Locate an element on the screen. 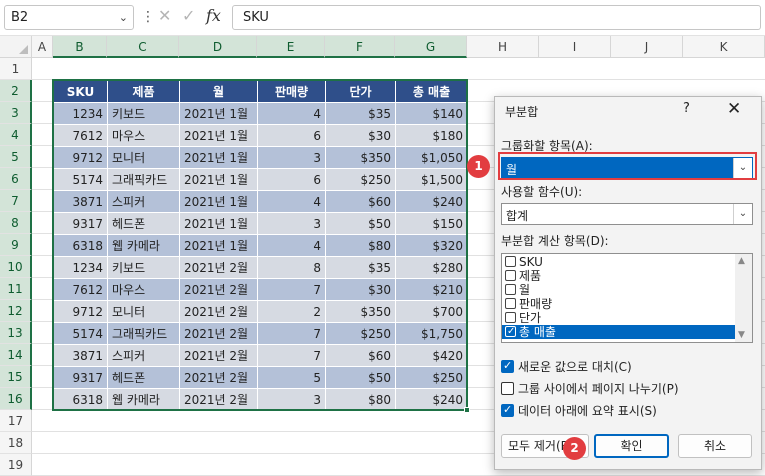 The image size is (765, 476). list-item-total-sales: 총 매출 is located at coordinates (619, 332).